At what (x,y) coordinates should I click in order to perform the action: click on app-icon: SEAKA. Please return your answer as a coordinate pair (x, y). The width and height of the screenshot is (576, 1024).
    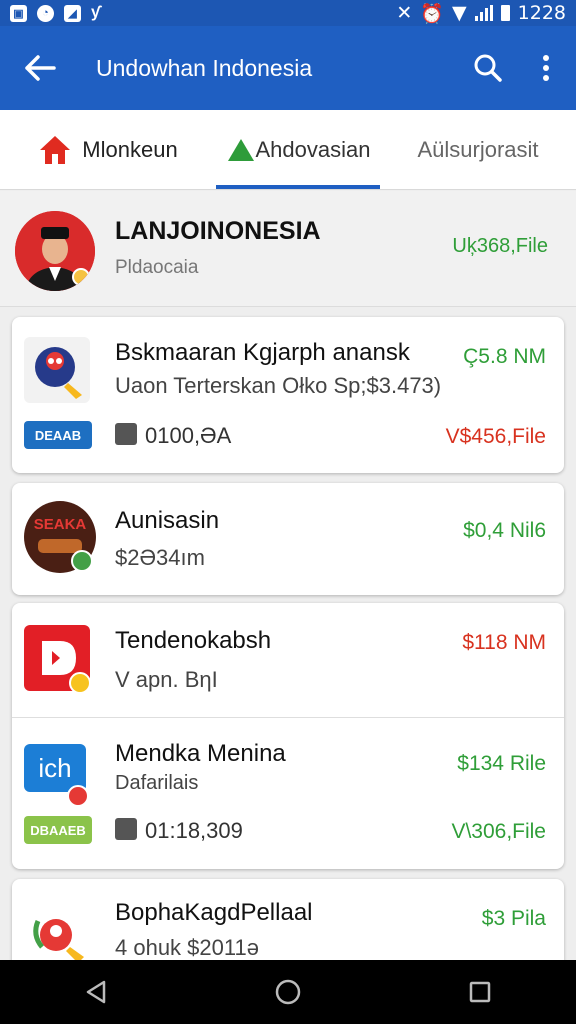
    Looking at the image, I should click on (60, 537).